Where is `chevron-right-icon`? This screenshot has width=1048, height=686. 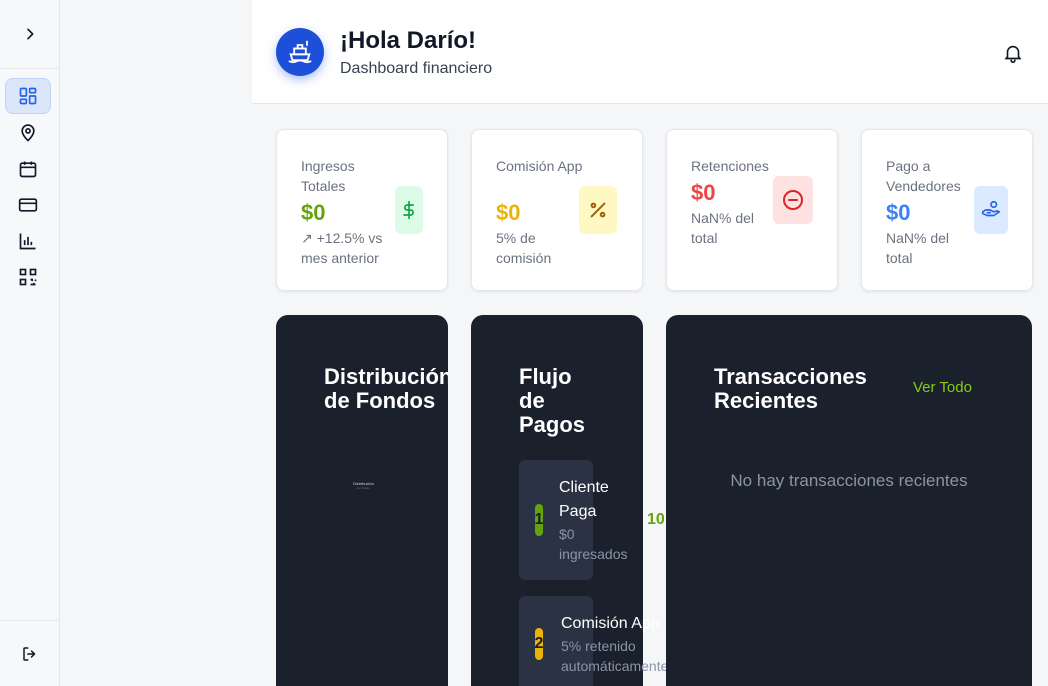
chevron-right-icon is located at coordinates (30, 34).